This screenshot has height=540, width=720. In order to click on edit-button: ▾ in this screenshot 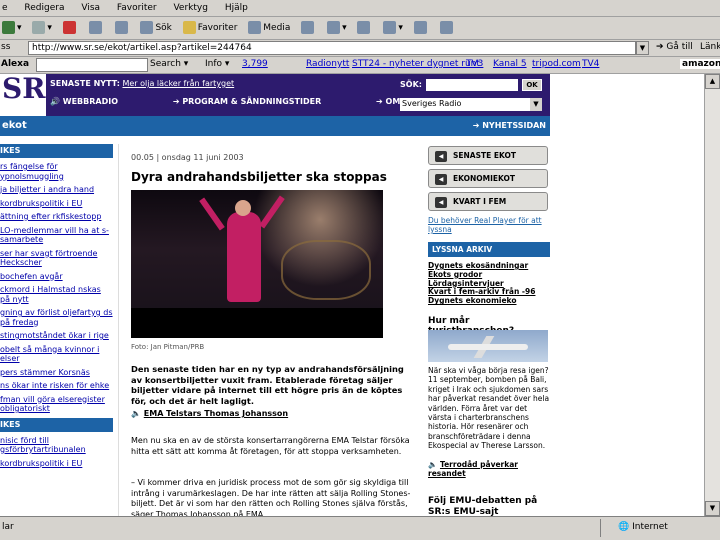, I will do `click(393, 27)`.